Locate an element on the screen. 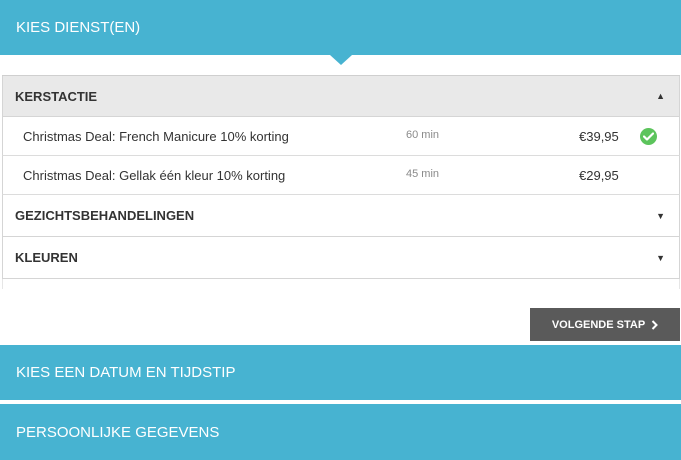  step-header-personal-details: PERSOONLIJKE GEGEVENS is located at coordinates (340, 432).